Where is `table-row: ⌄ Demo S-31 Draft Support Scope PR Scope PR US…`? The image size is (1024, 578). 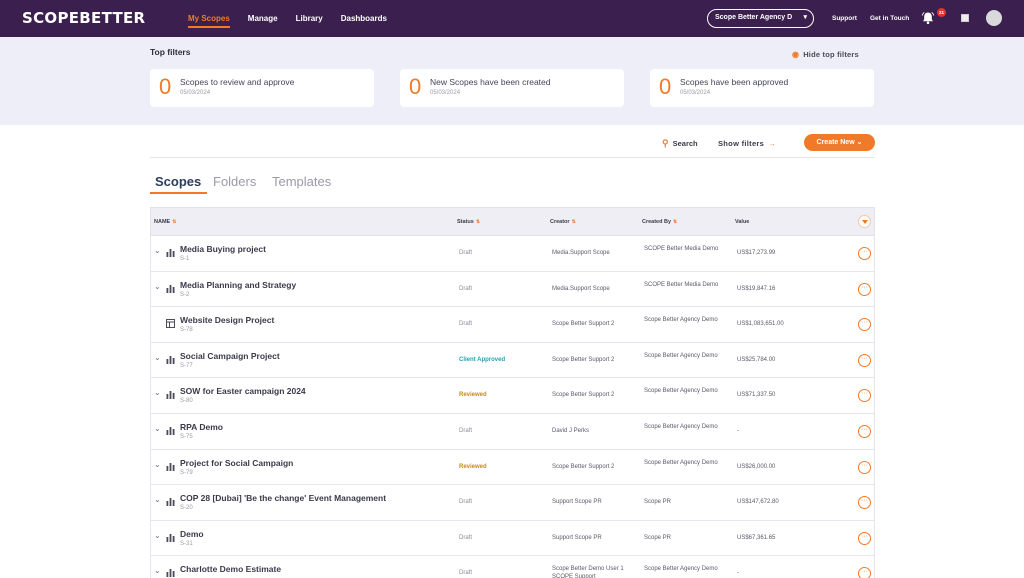 table-row: ⌄ Demo S-31 Draft Support Scope PR Scope PR US… is located at coordinates (512, 538).